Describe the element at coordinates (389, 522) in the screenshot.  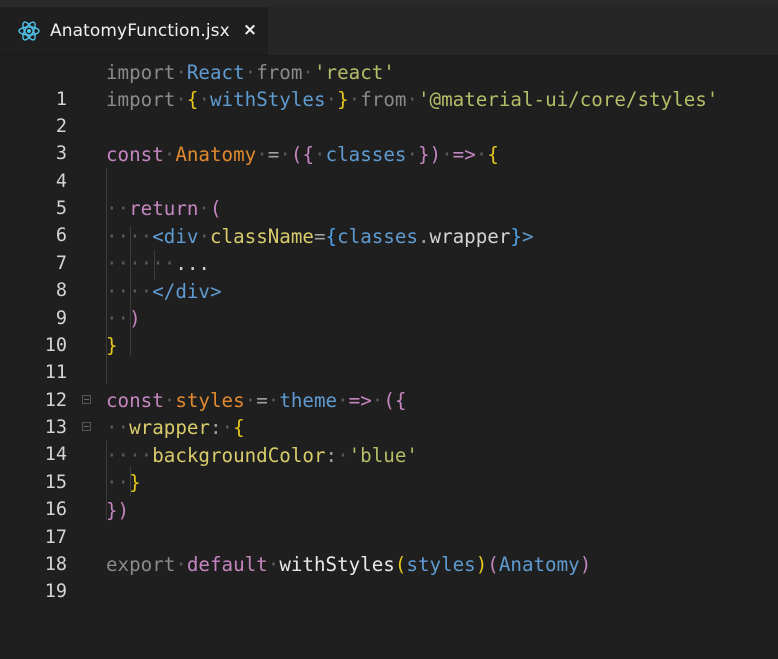
I see `code-line: 17 })` at that location.